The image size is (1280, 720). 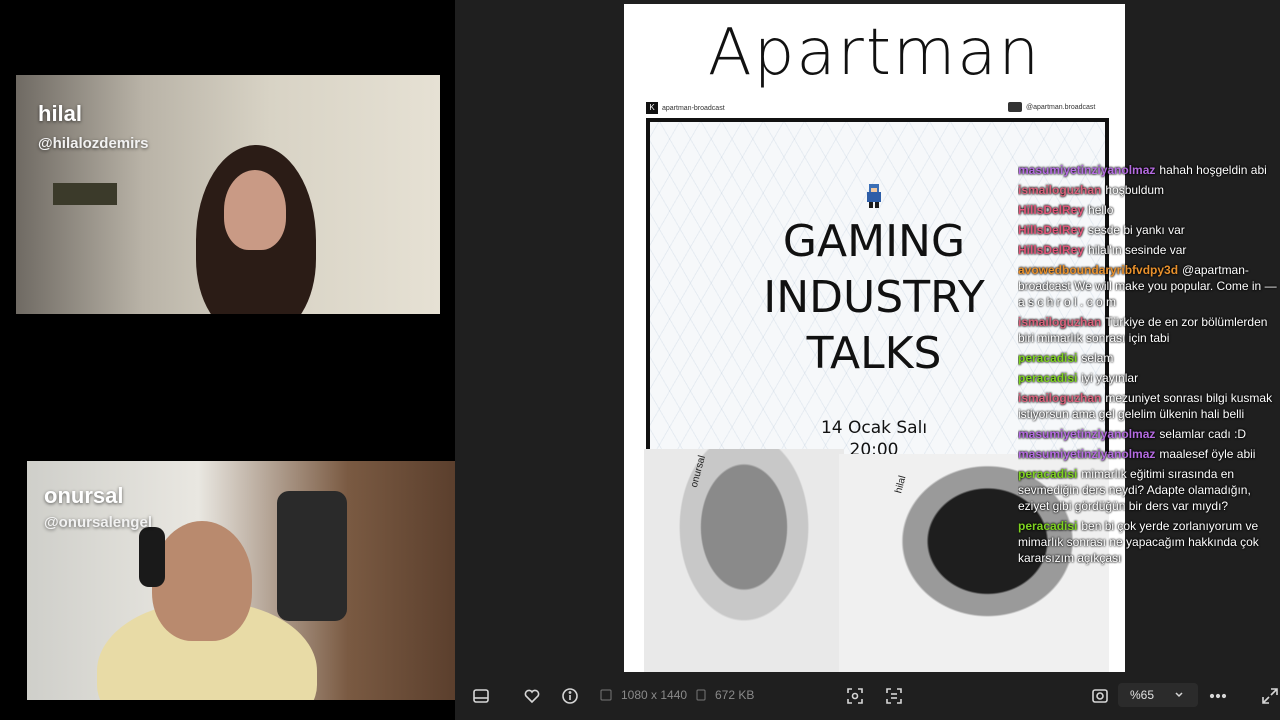 What do you see at coordinates (1148, 358) in the screenshot?
I see `chat-message: peracadisi selam` at bounding box center [1148, 358].